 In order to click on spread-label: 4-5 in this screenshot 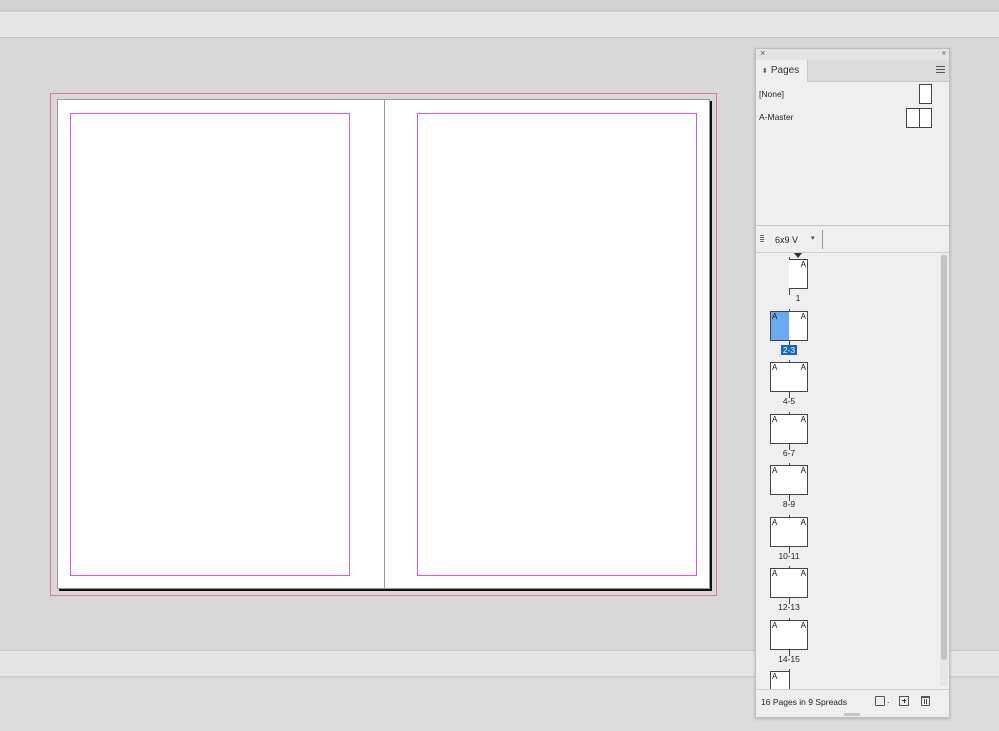, I will do `click(789, 401)`.